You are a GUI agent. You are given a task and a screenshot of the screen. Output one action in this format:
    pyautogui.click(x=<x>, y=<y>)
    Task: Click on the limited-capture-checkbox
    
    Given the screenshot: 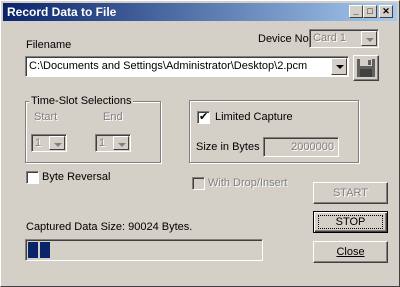 What is the action you would take?
    pyautogui.click(x=203, y=117)
    